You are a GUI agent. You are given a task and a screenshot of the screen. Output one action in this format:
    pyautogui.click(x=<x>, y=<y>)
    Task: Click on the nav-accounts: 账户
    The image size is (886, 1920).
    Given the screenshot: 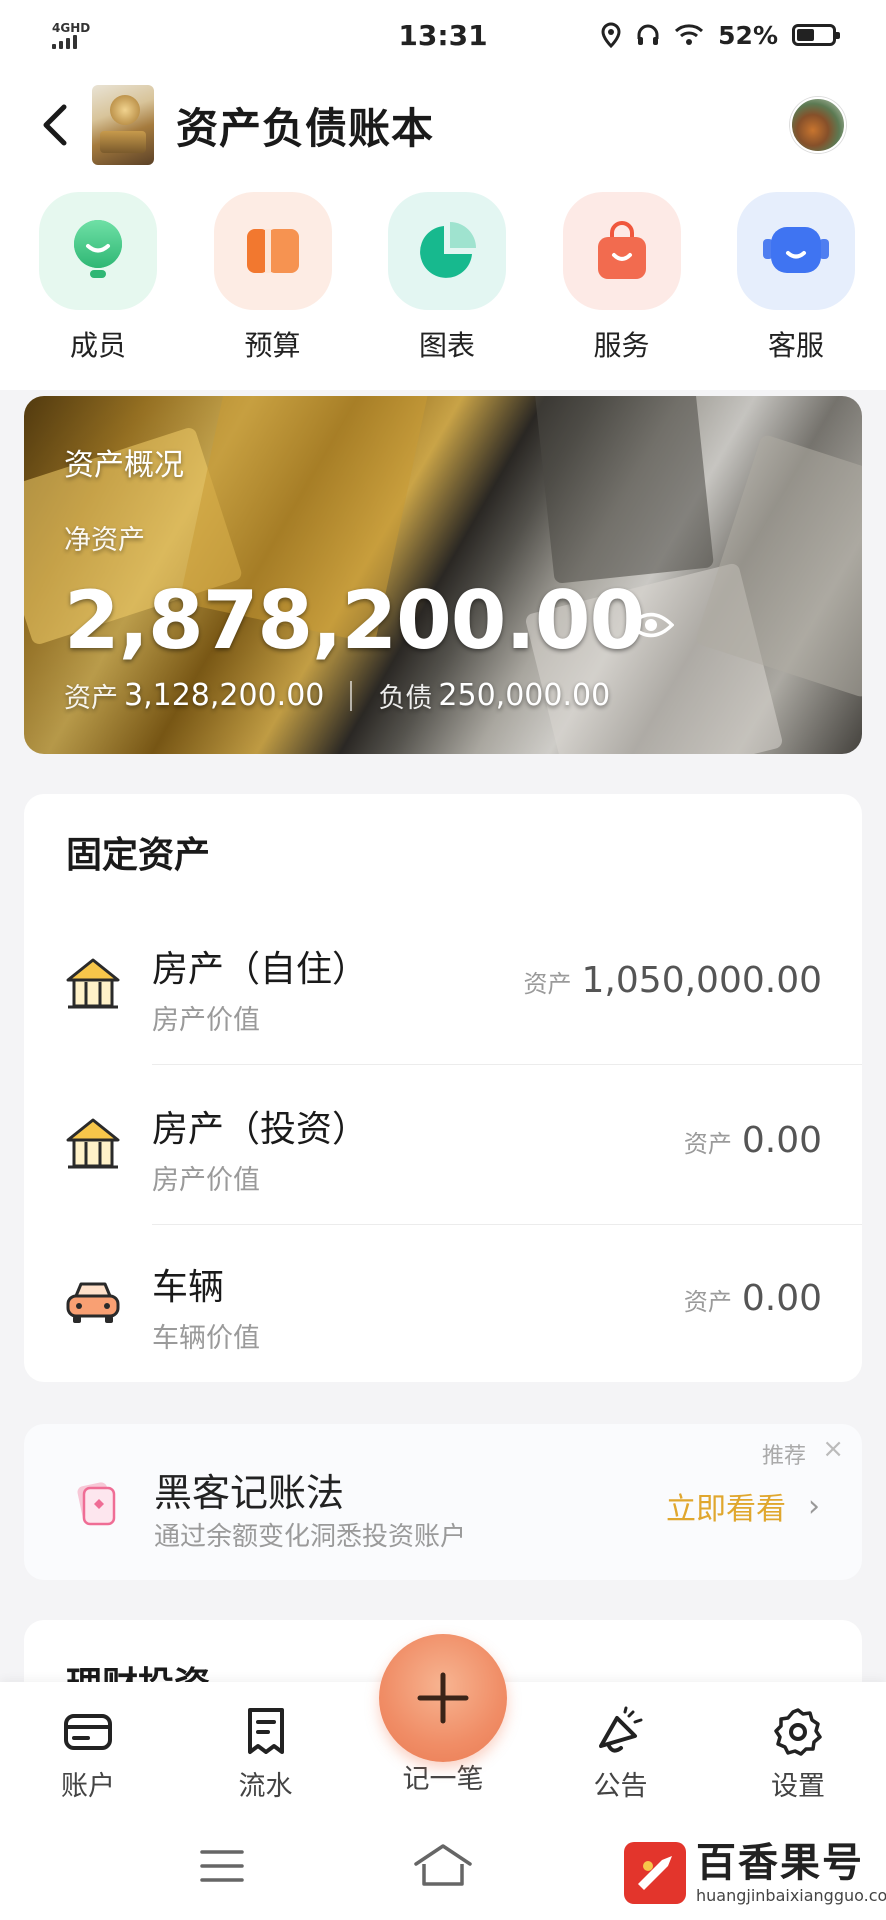 What is the action you would take?
    pyautogui.click(x=88, y=1750)
    